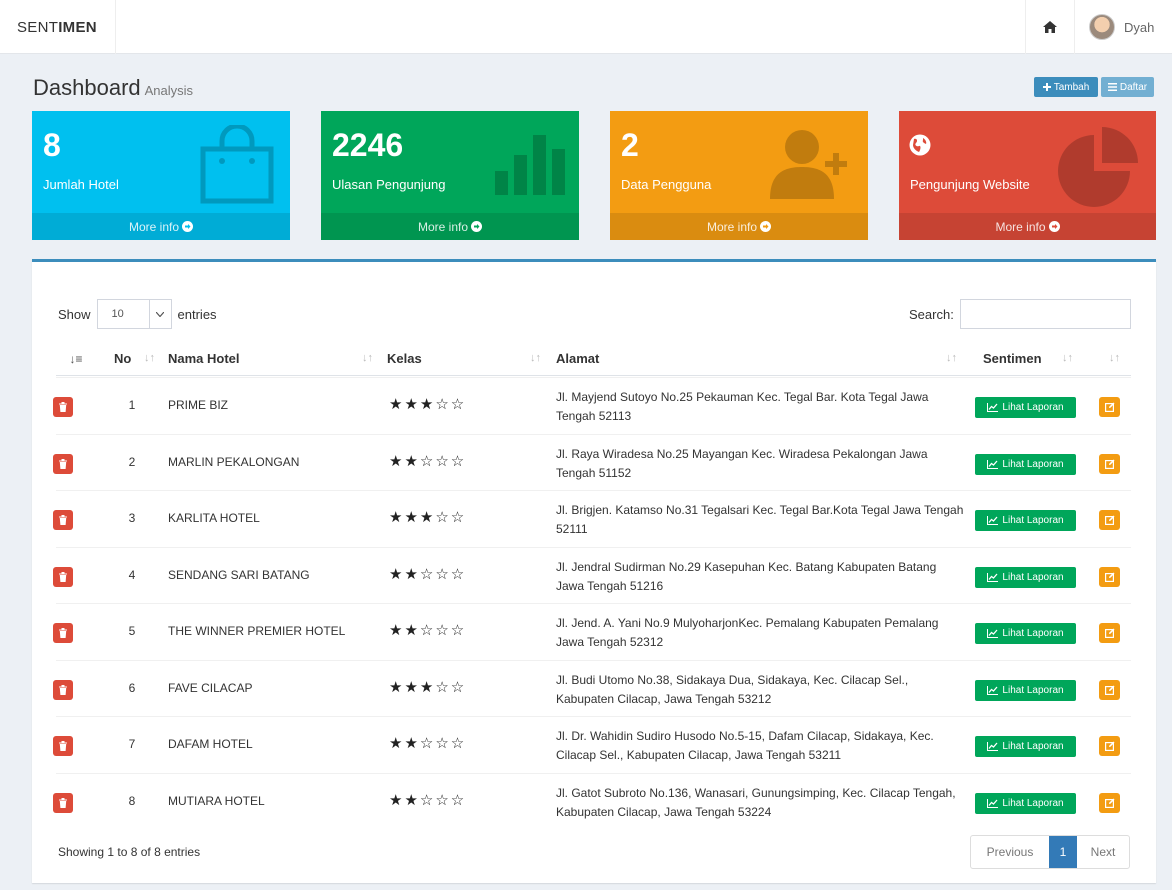 The height and width of the screenshot is (890, 1172). Describe the element at coordinates (210, 687) in the screenshot. I see `row-hotel-name: FAVE CILACAP` at that location.